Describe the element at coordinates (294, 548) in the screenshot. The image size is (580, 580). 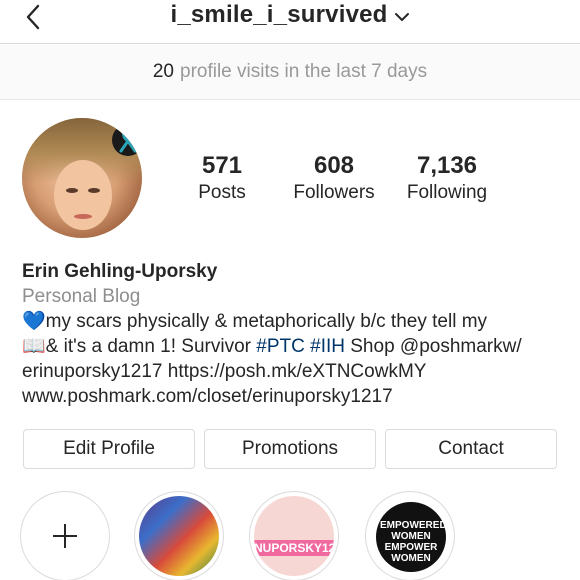
I see `highlight-band-text: NUPORSKY12` at that location.